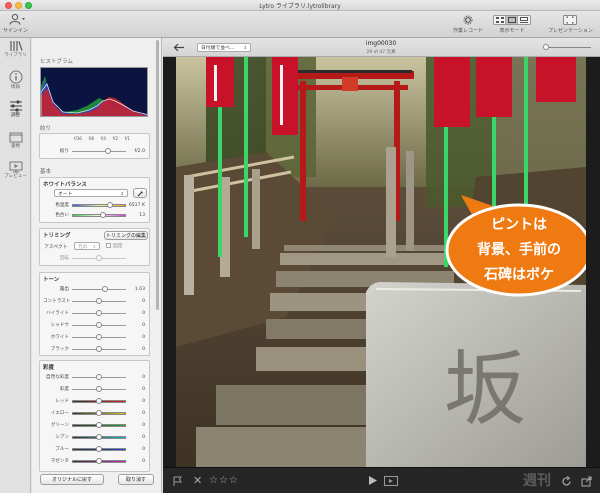  What do you see at coordinates (126, 235) in the screenshot?
I see `edit-trimming-button: トリミングの編集` at bounding box center [126, 235].